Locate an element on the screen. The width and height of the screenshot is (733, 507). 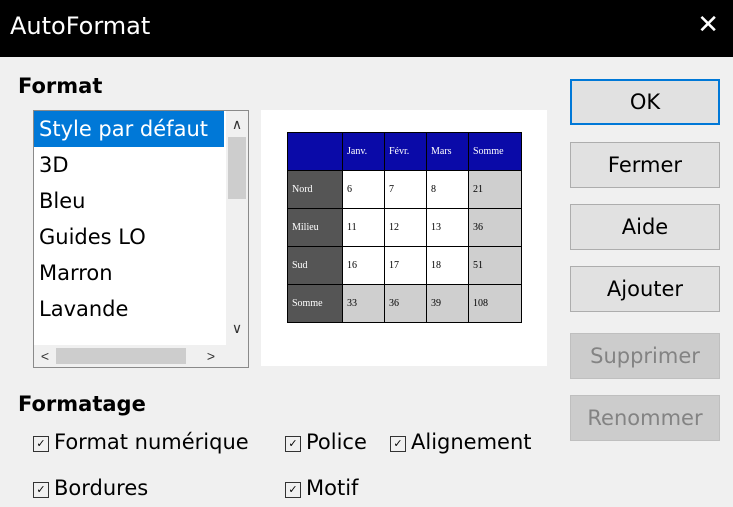
format-section-label: Format is located at coordinates (60, 86).